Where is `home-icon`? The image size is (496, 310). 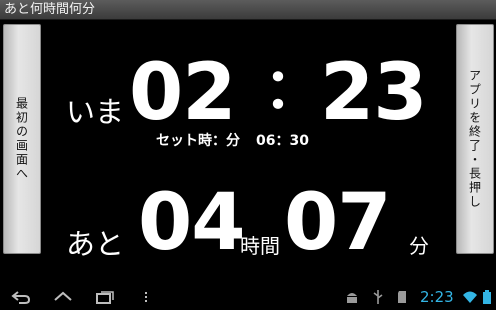 home-icon is located at coordinates (63, 297).